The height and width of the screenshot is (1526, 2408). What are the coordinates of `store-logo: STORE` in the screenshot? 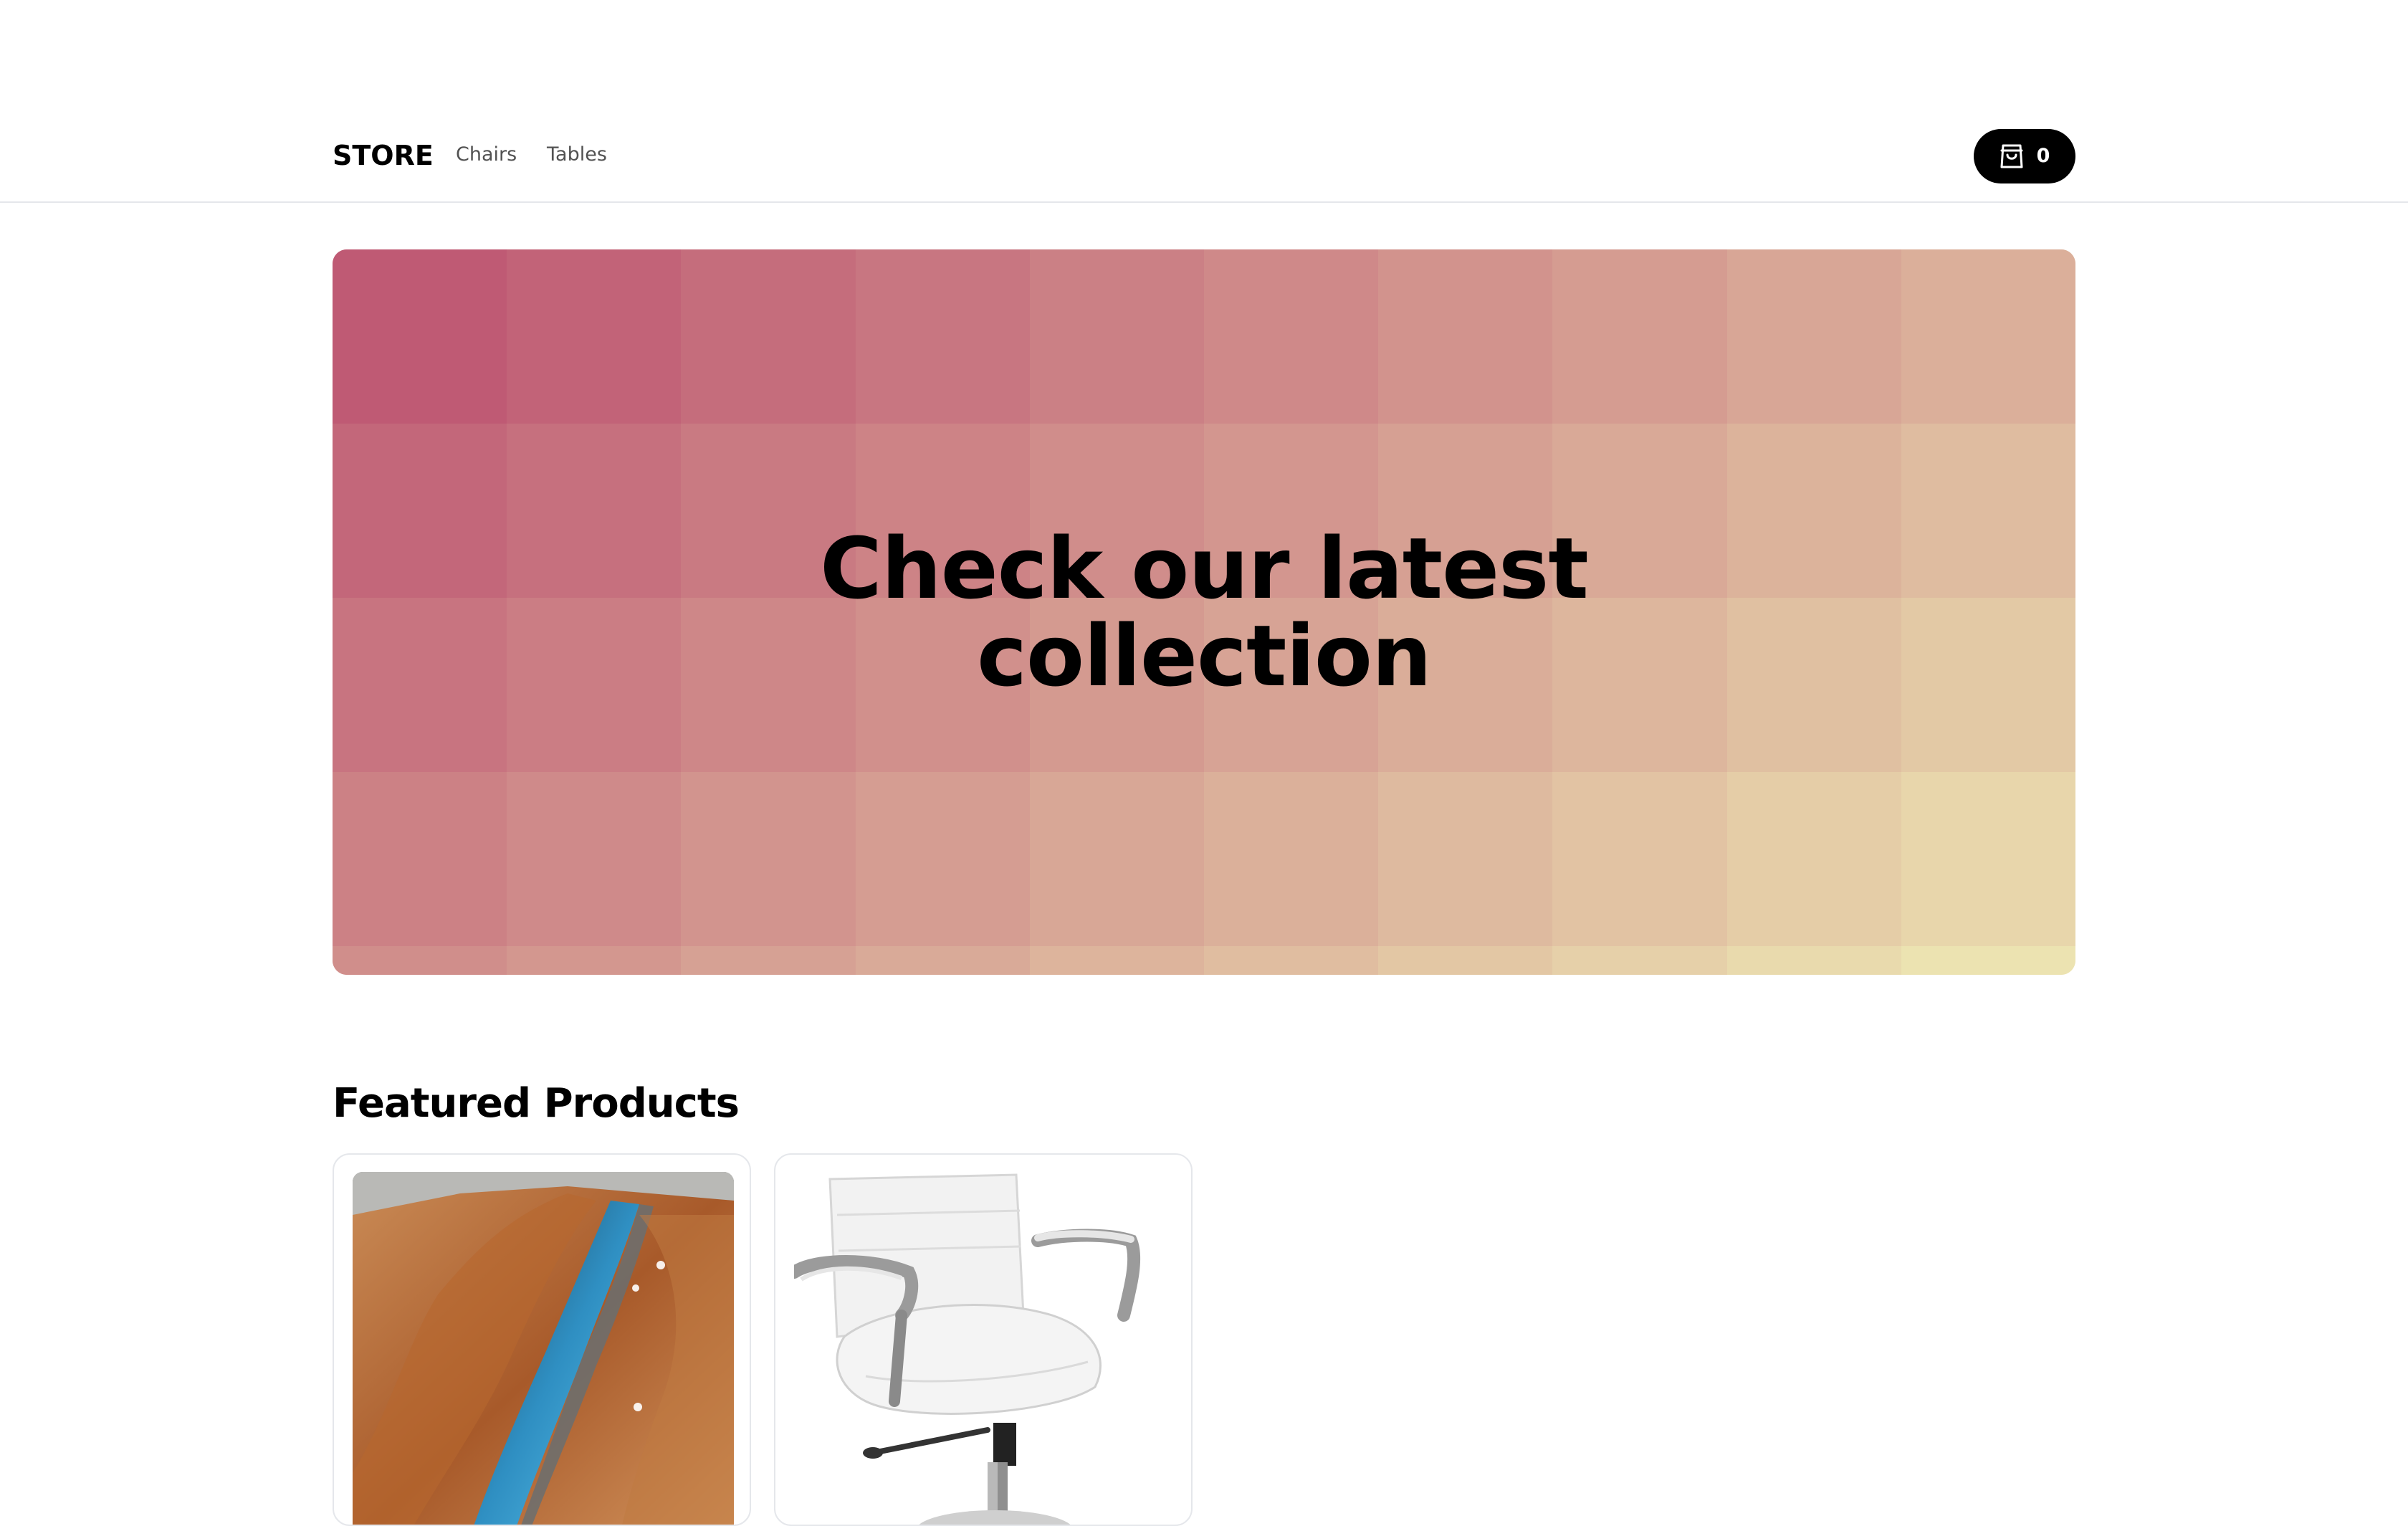 It's located at (383, 155).